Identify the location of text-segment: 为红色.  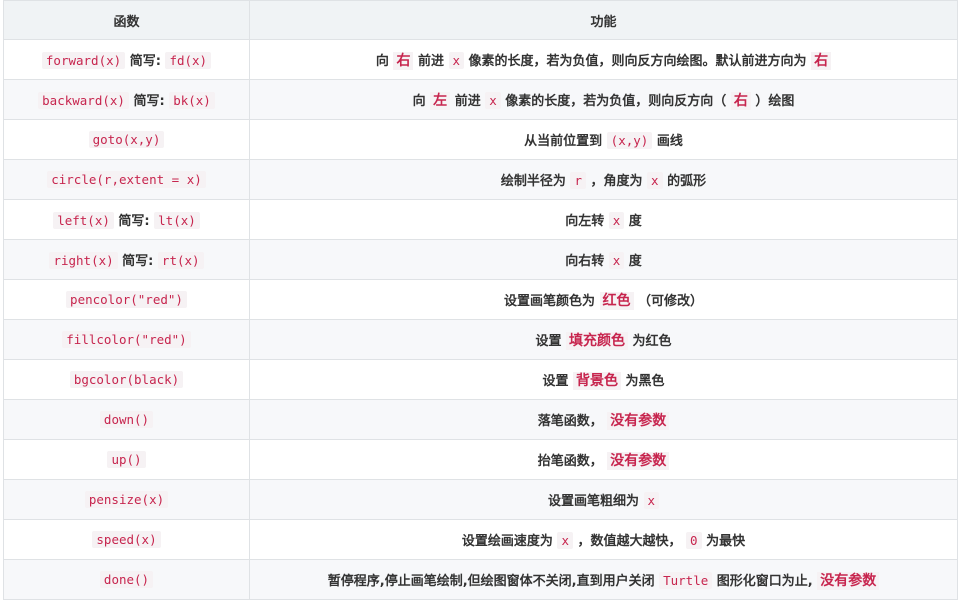
(650, 341).